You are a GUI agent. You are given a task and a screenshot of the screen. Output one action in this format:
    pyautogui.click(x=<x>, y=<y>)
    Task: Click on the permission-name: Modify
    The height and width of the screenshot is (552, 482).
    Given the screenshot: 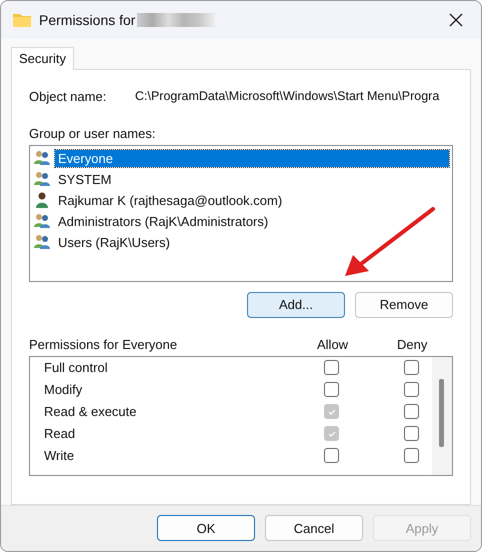 What is the action you would take?
    pyautogui.click(x=63, y=390)
    